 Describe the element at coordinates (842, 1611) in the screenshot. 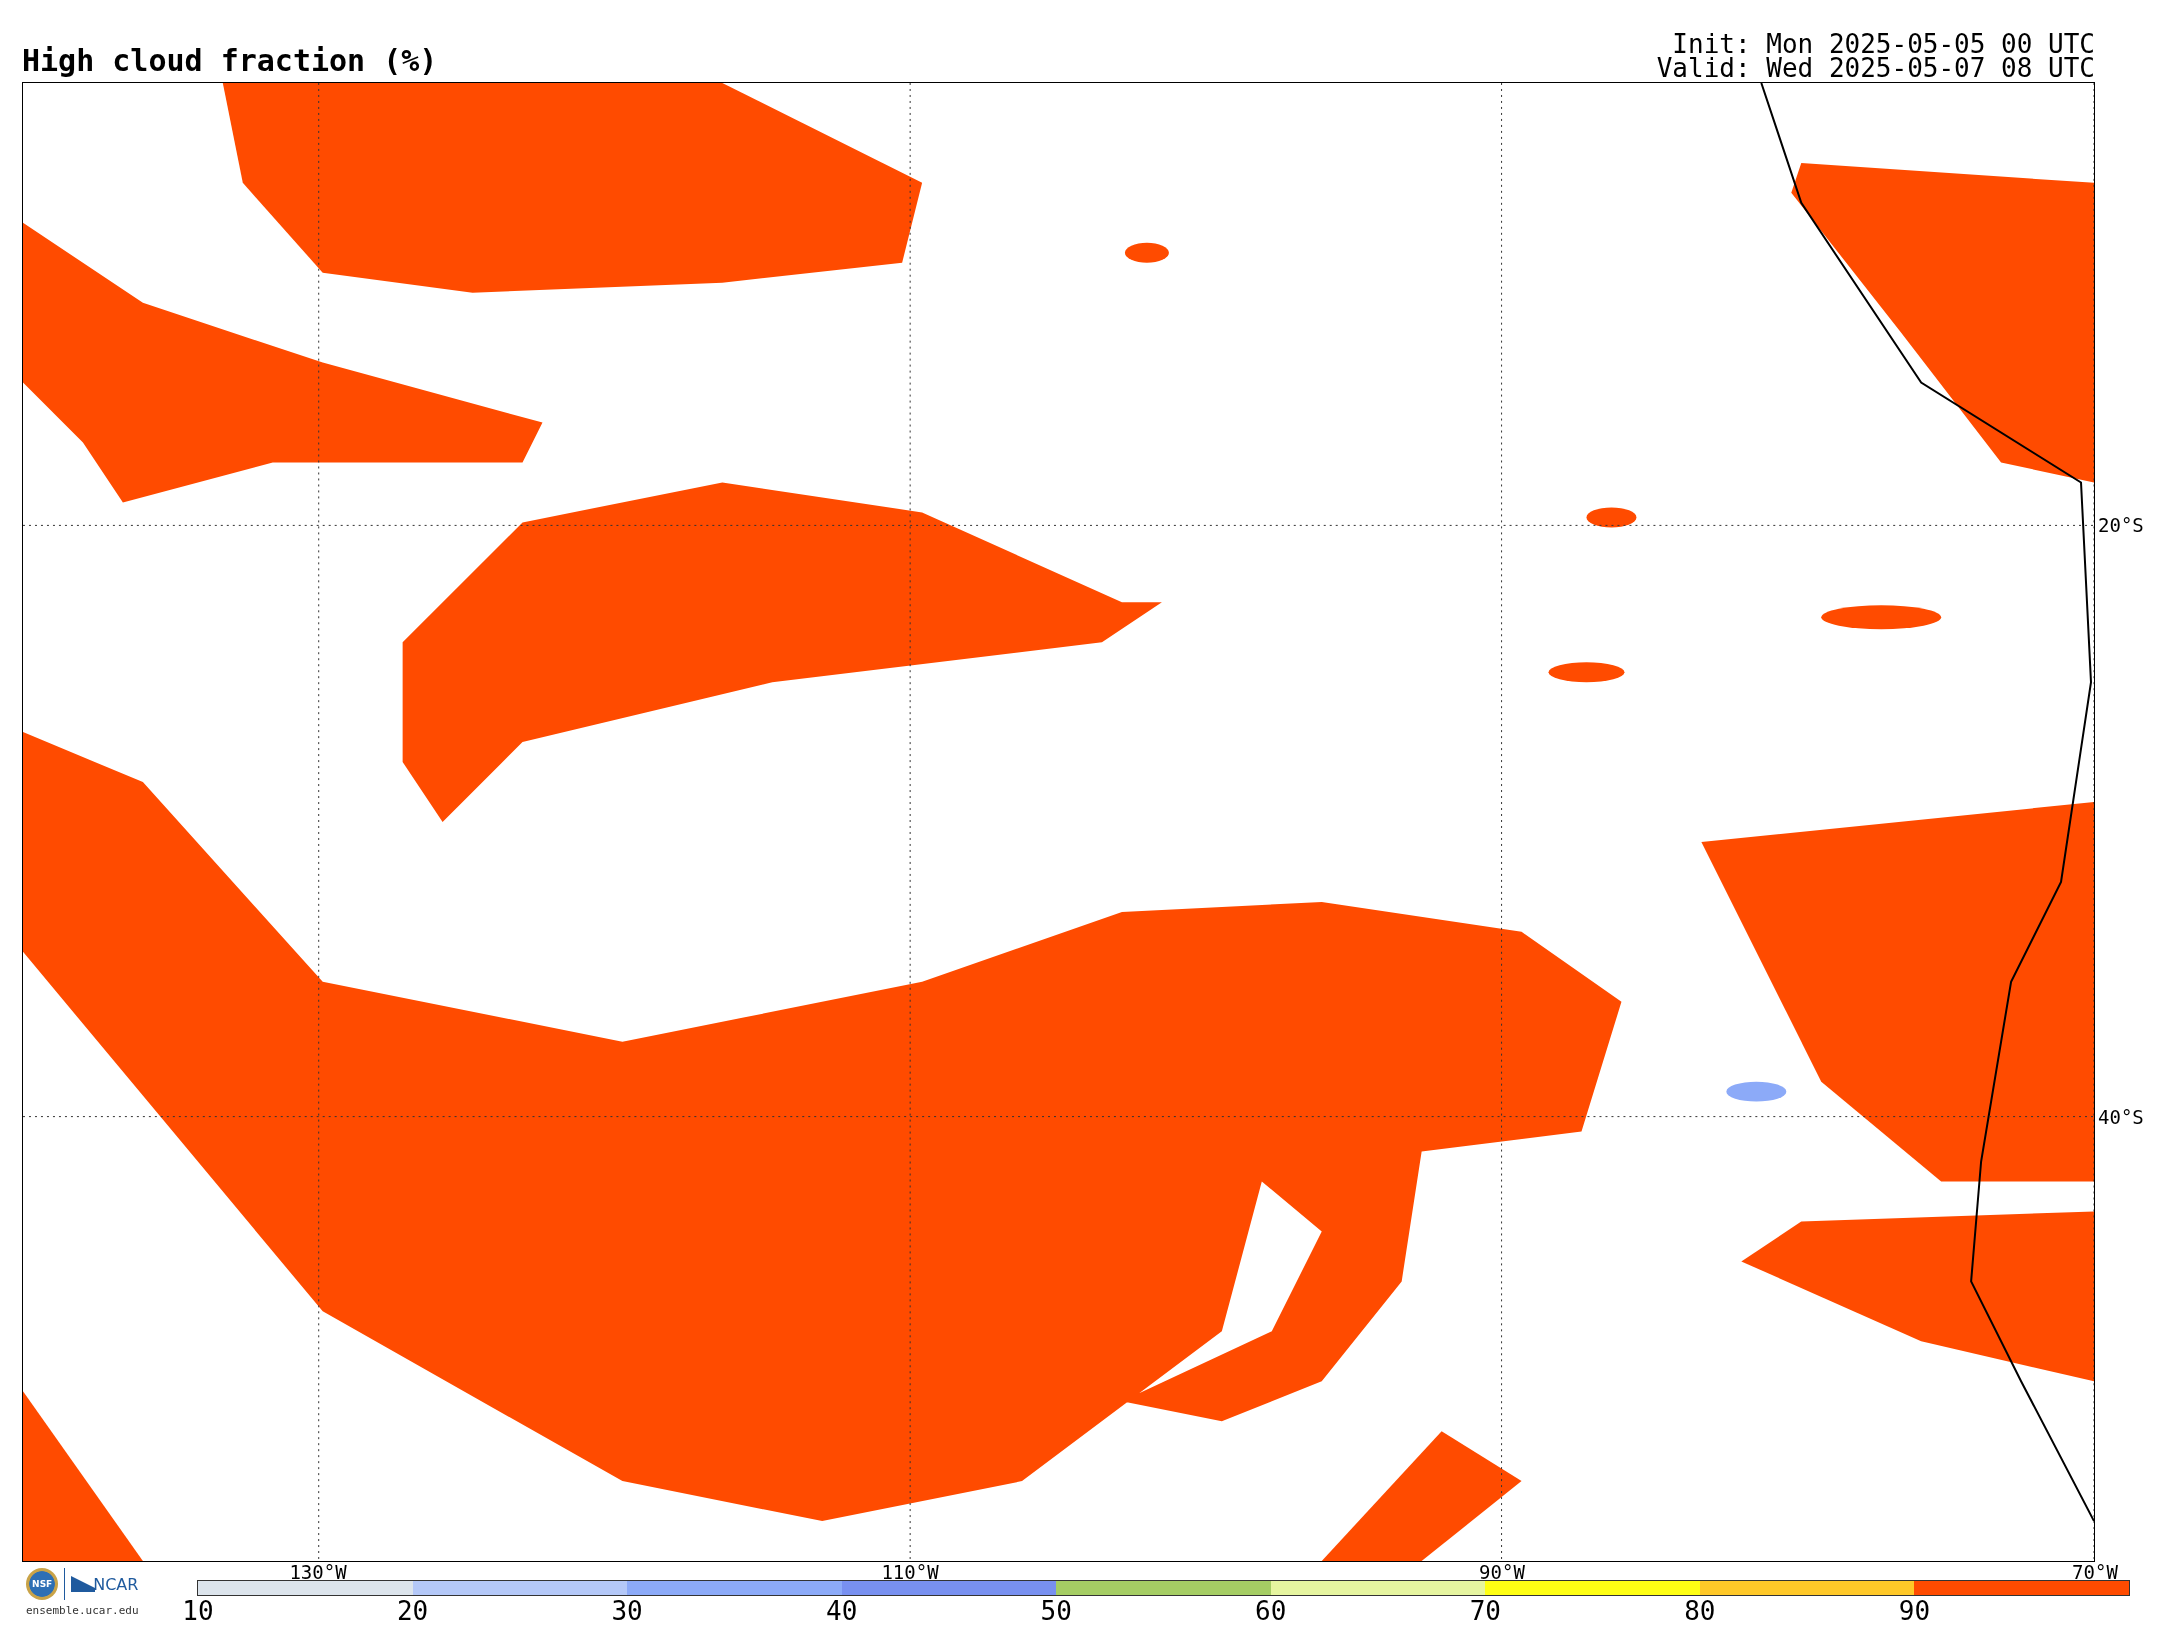

I see `colorbar-label: 40` at that location.